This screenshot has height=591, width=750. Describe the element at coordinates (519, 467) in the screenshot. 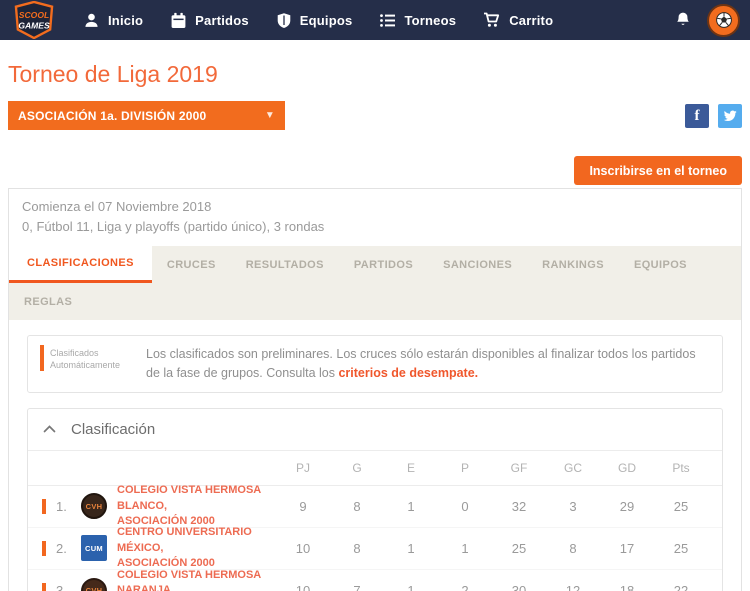

I see `col-gf: GF` at that location.